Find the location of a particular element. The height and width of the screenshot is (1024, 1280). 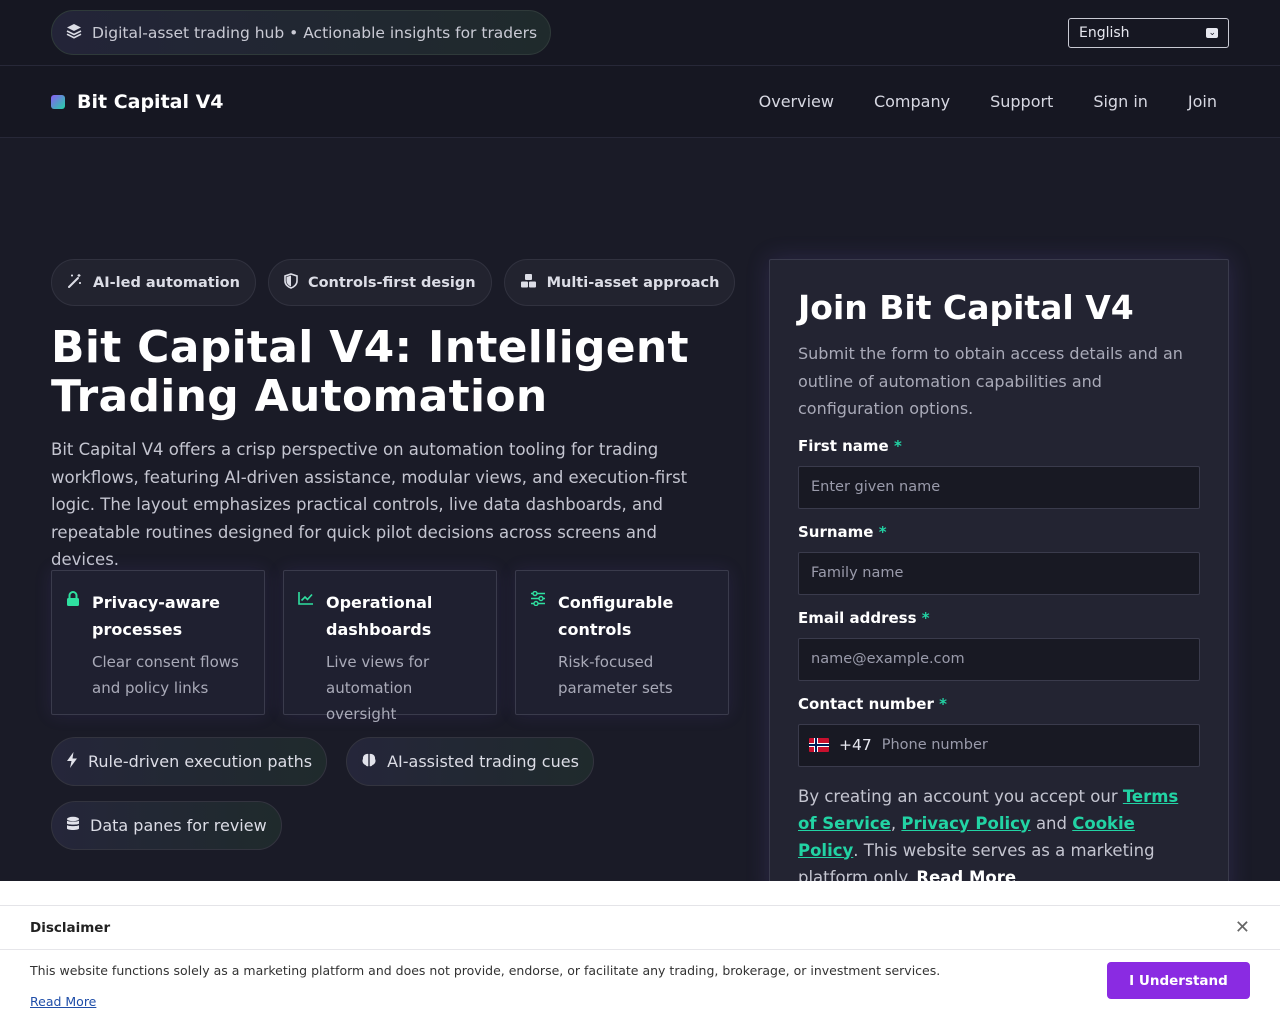

tag-rule-driven: Rule-driven execution paths is located at coordinates (189, 761).